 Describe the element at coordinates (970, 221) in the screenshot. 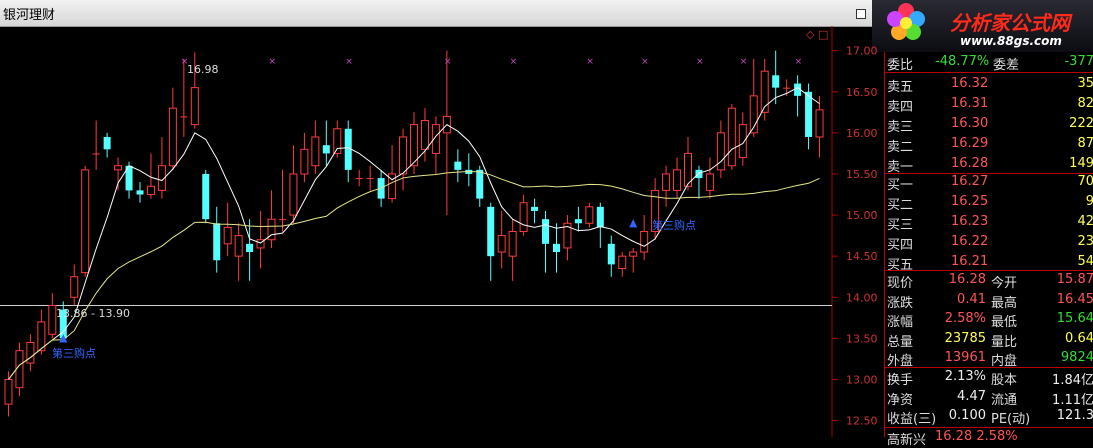

I see `buy-price: 16.23` at that location.